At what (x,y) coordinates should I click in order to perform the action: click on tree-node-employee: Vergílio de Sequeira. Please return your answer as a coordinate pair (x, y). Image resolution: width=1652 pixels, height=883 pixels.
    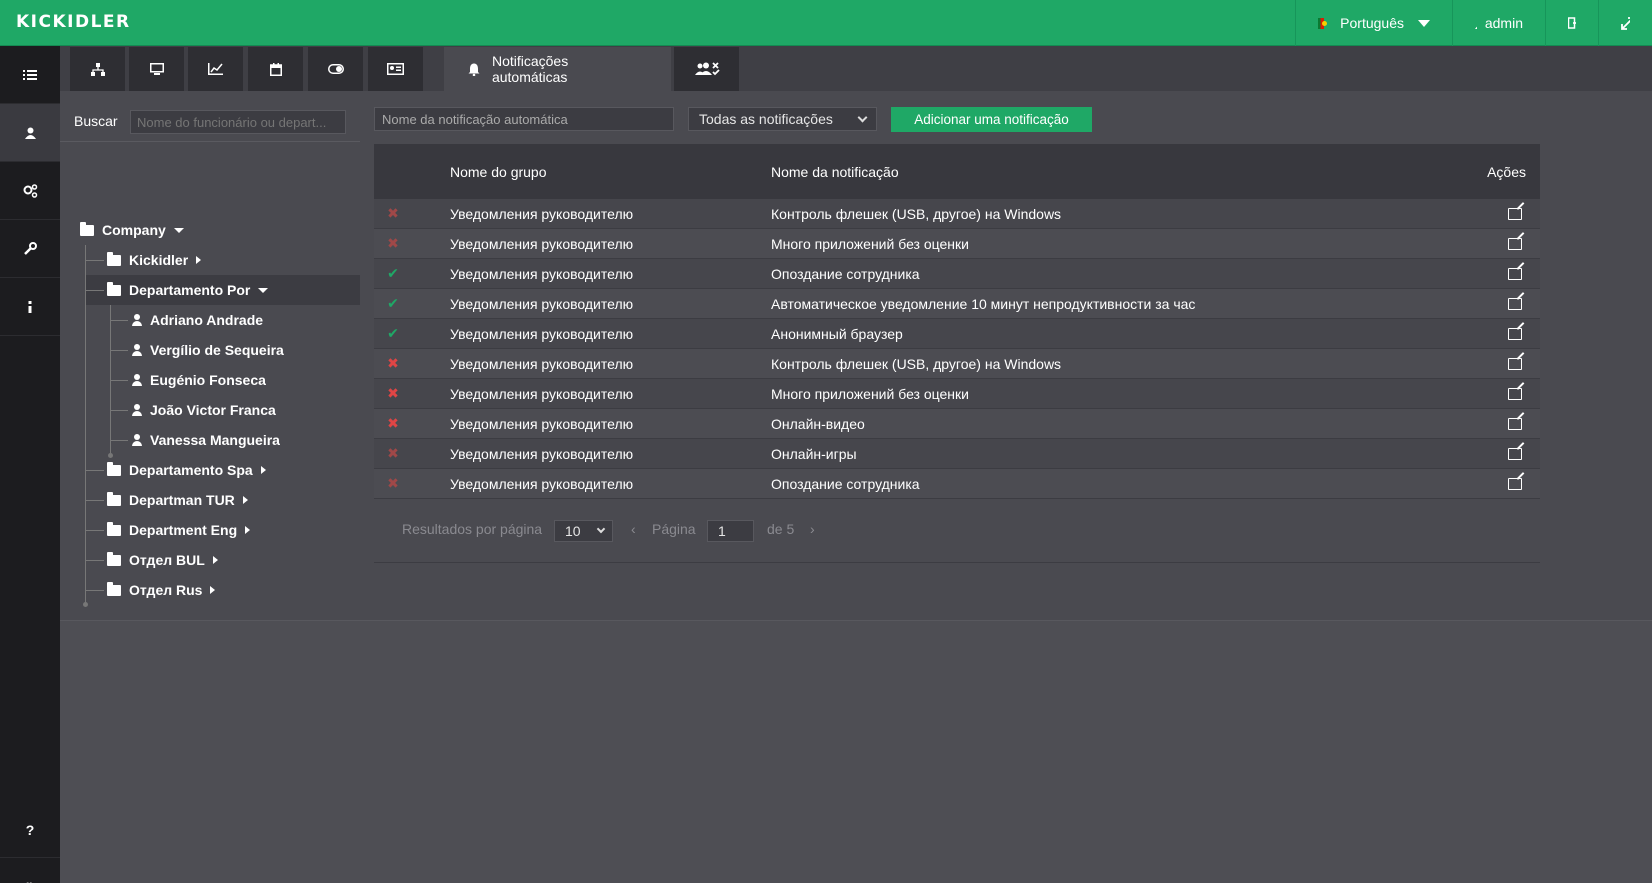
    Looking at the image, I should click on (208, 350).